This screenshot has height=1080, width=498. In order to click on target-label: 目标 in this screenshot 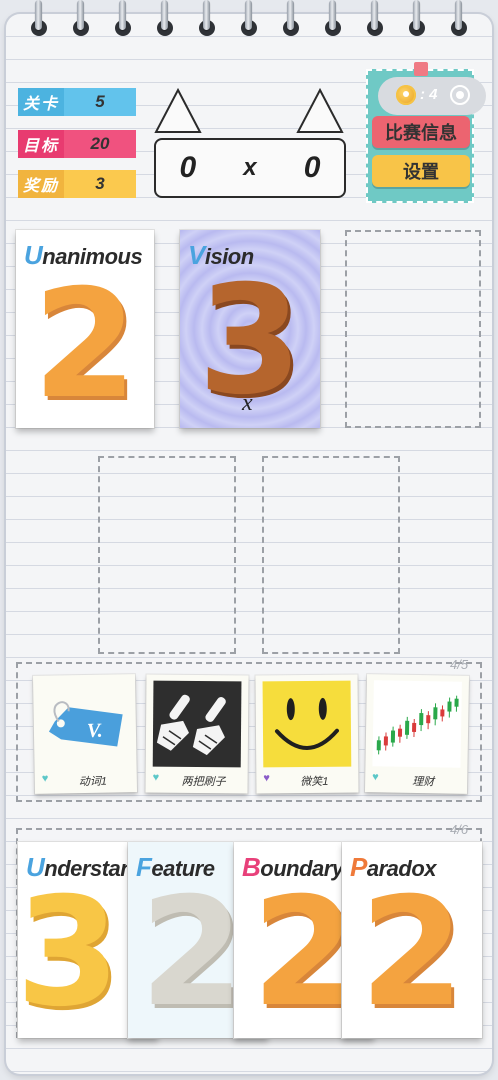, I will do `click(41, 144)`.